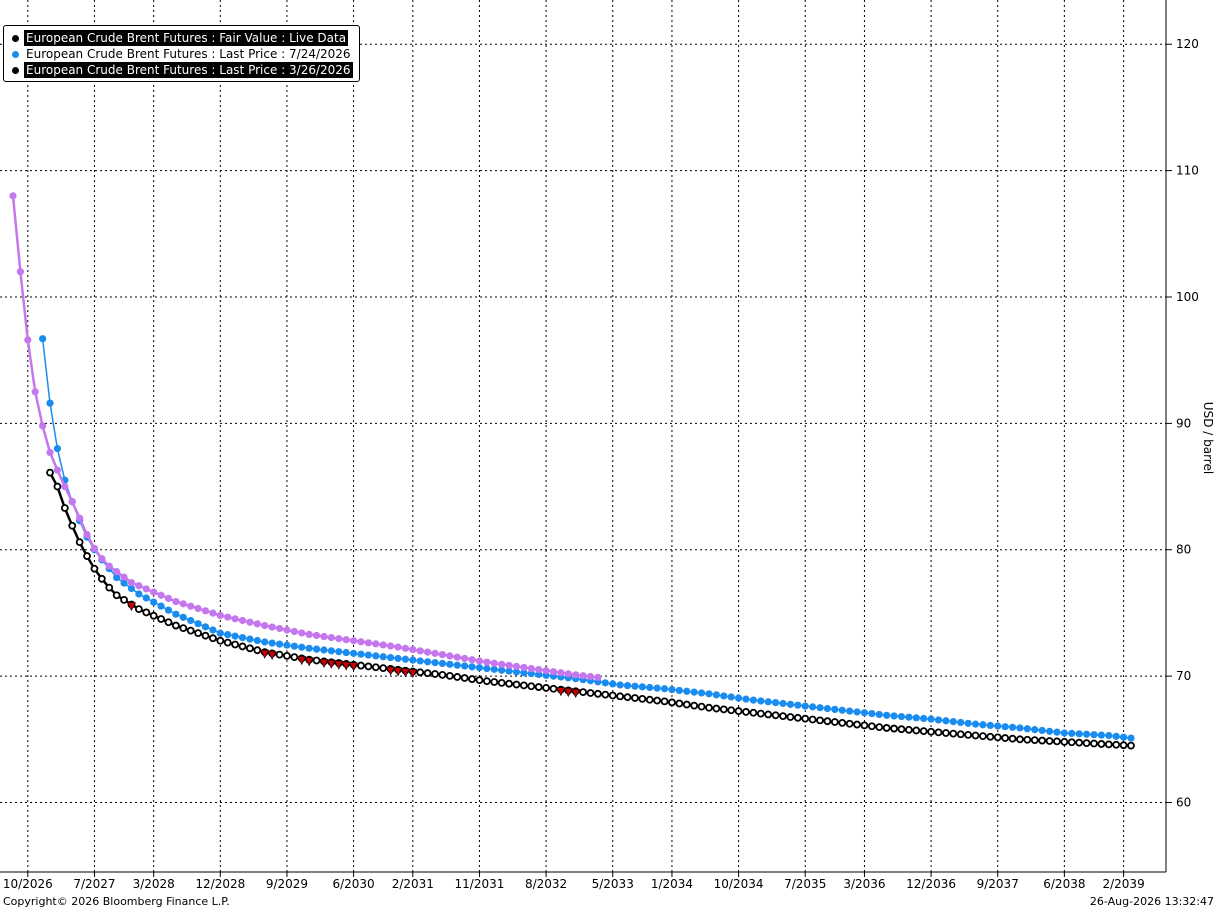 Image resolution: width=1220 pixels, height=909 pixels. Describe the element at coordinates (1208, 438) in the screenshot. I see `y-axis-title: USD / barrel` at that location.